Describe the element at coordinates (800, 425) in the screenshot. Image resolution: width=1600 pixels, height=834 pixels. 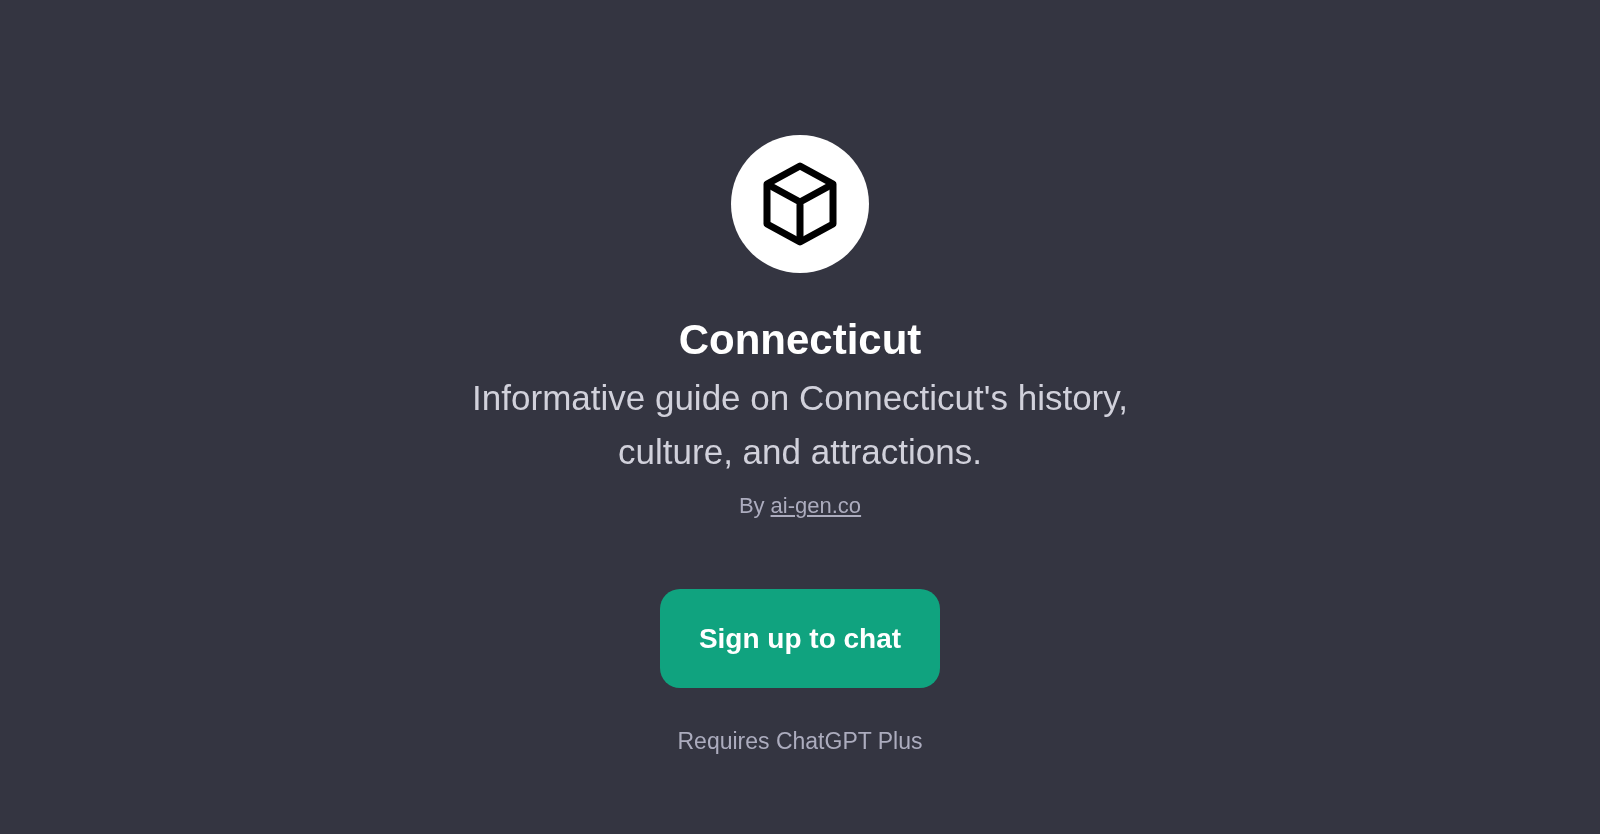
I see `gpt-description: Informative guide on Connecticut's history, culture, and attractions.` at that location.